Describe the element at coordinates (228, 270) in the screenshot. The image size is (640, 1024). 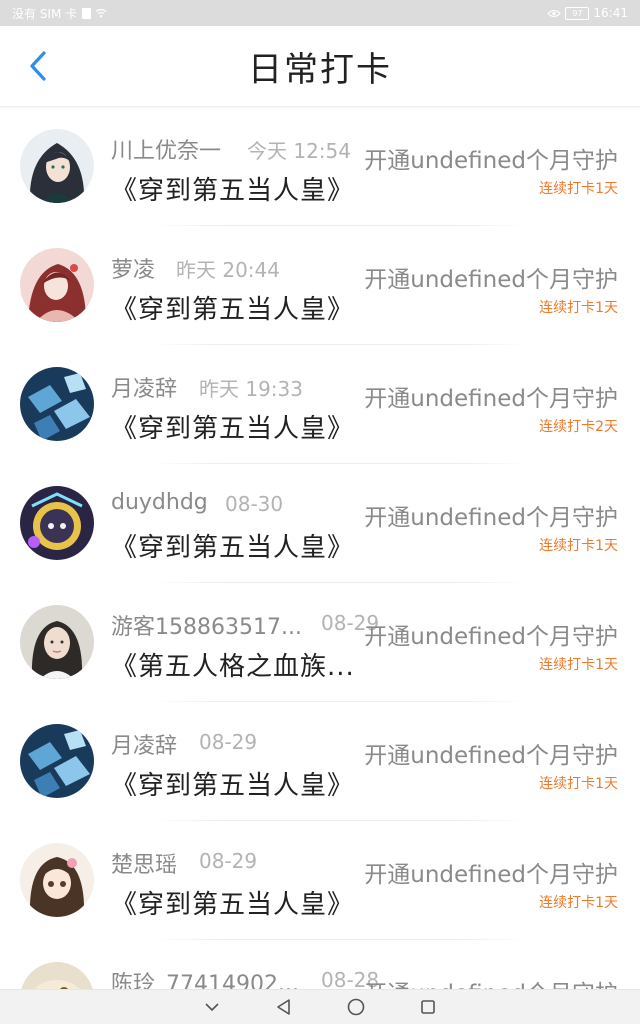
I see `timestamp: 昨天 20:44` at that location.